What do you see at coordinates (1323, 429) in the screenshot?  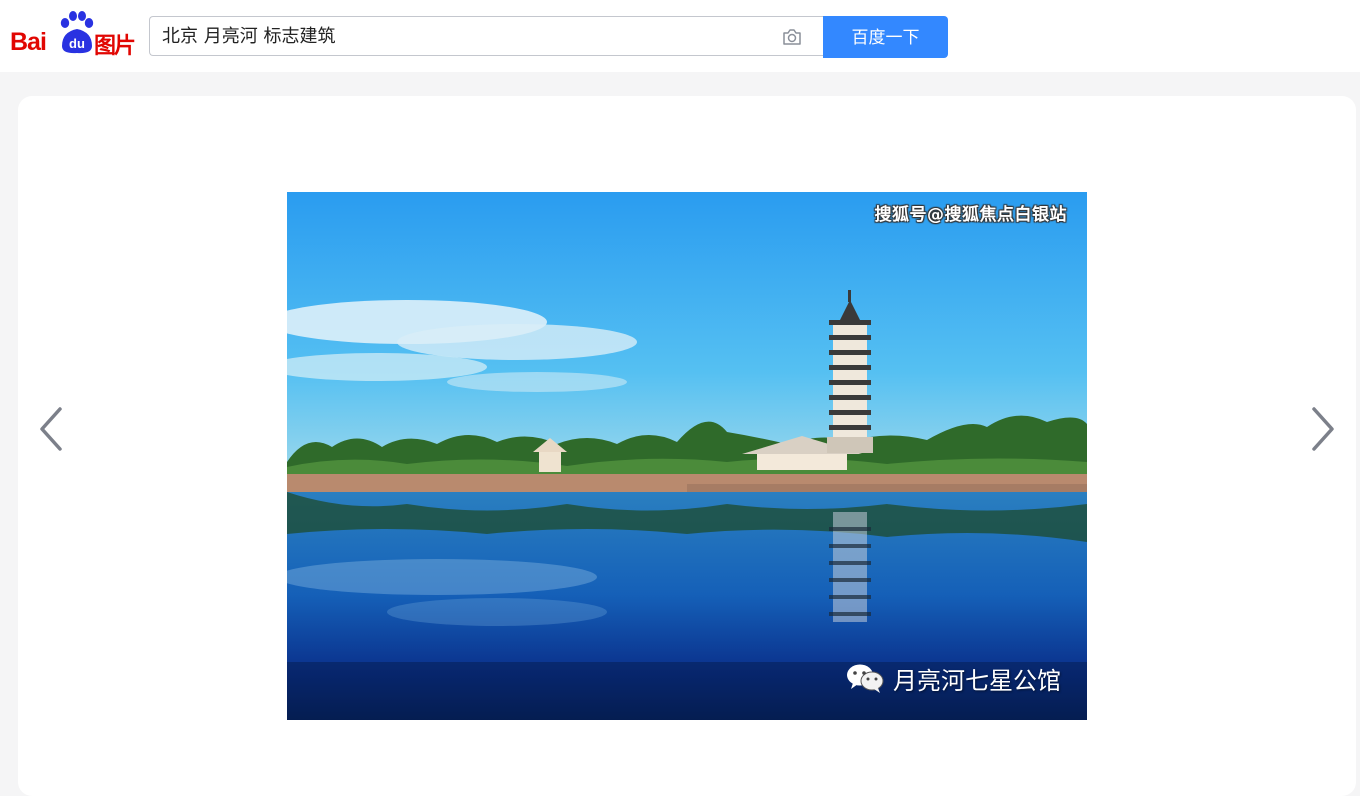 I see `chevron-right-icon` at bounding box center [1323, 429].